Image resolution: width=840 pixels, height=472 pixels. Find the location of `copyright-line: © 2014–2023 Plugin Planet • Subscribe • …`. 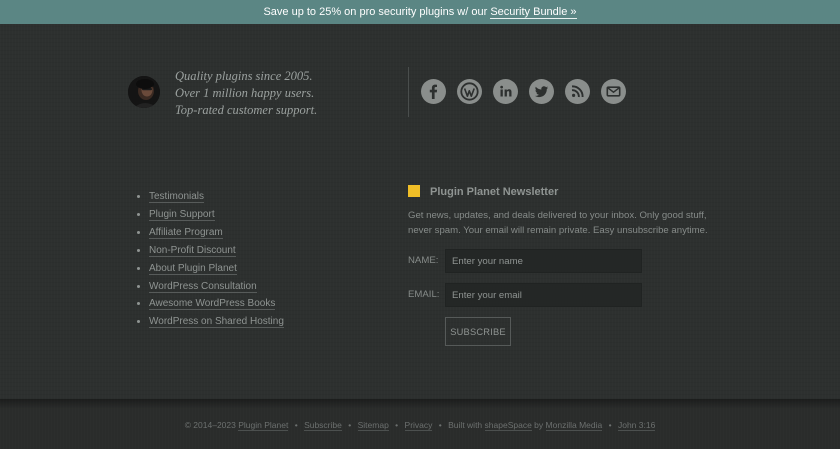

copyright-line: © 2014–2023 Plugin Planet • Subscribe • … is located at coordinates (420, 425).